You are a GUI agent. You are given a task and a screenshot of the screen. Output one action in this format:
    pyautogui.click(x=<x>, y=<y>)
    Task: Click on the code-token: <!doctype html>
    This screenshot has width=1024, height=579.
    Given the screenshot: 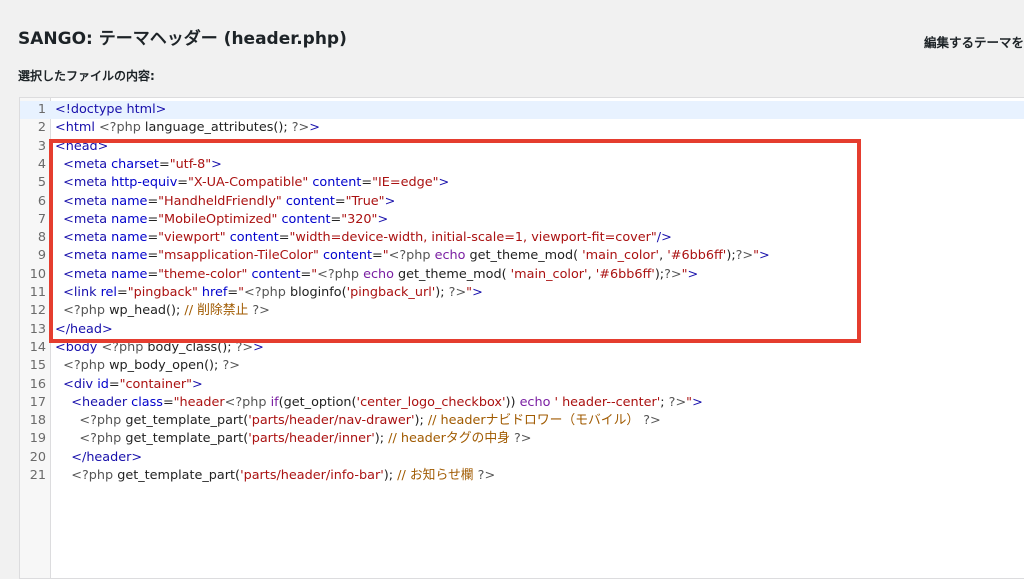 What is the action you would take?
    pyautogui.click(x=111, y=109)
    